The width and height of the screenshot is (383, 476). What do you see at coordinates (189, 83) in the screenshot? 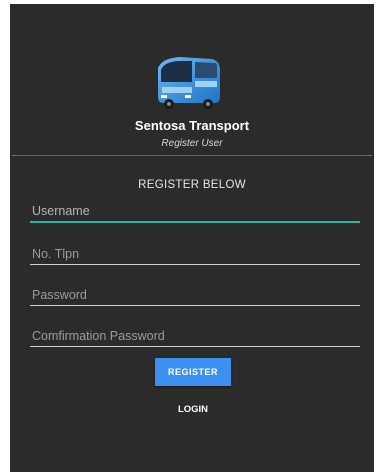
I see `bus-icon` at bounding box center [189, 83].